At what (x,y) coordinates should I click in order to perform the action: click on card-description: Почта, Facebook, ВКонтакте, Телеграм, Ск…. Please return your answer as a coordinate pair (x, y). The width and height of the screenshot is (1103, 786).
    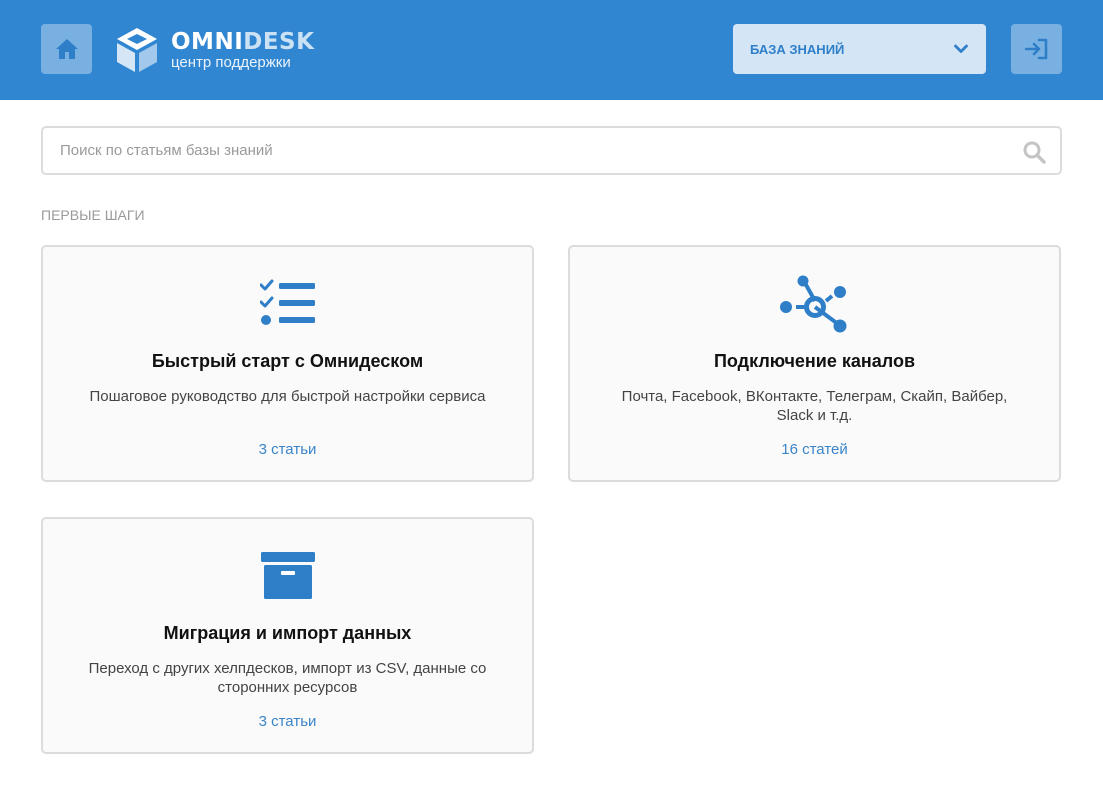
    Looking at the image, I should click on (814, 406).